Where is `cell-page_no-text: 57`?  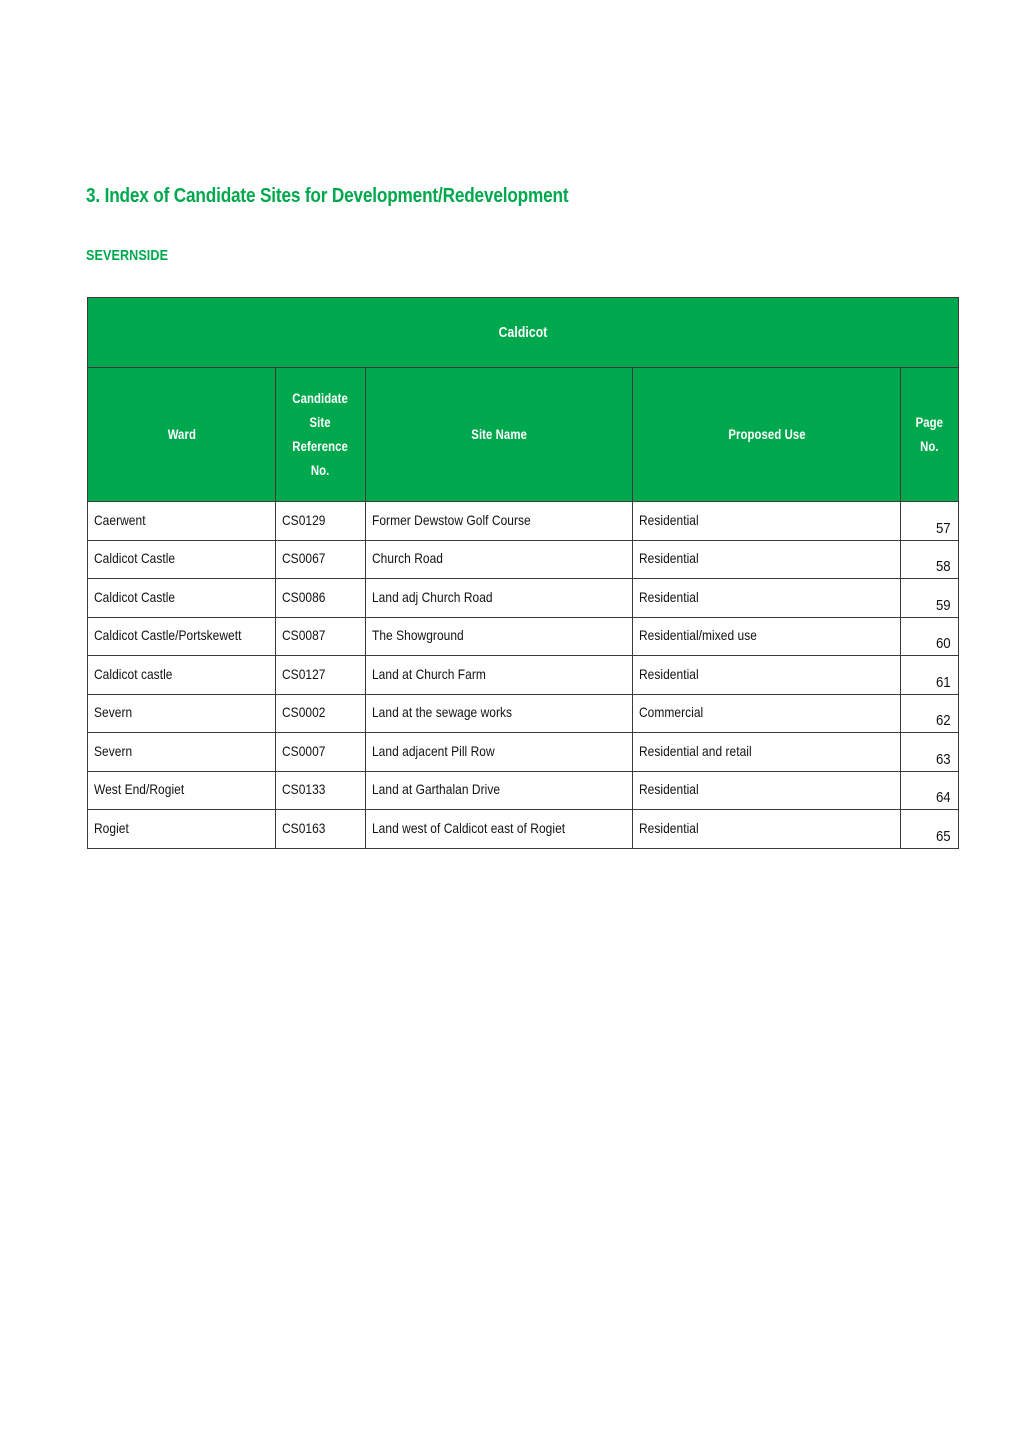 cell-page_no-text: 57 is located at coordinates (943, 528).